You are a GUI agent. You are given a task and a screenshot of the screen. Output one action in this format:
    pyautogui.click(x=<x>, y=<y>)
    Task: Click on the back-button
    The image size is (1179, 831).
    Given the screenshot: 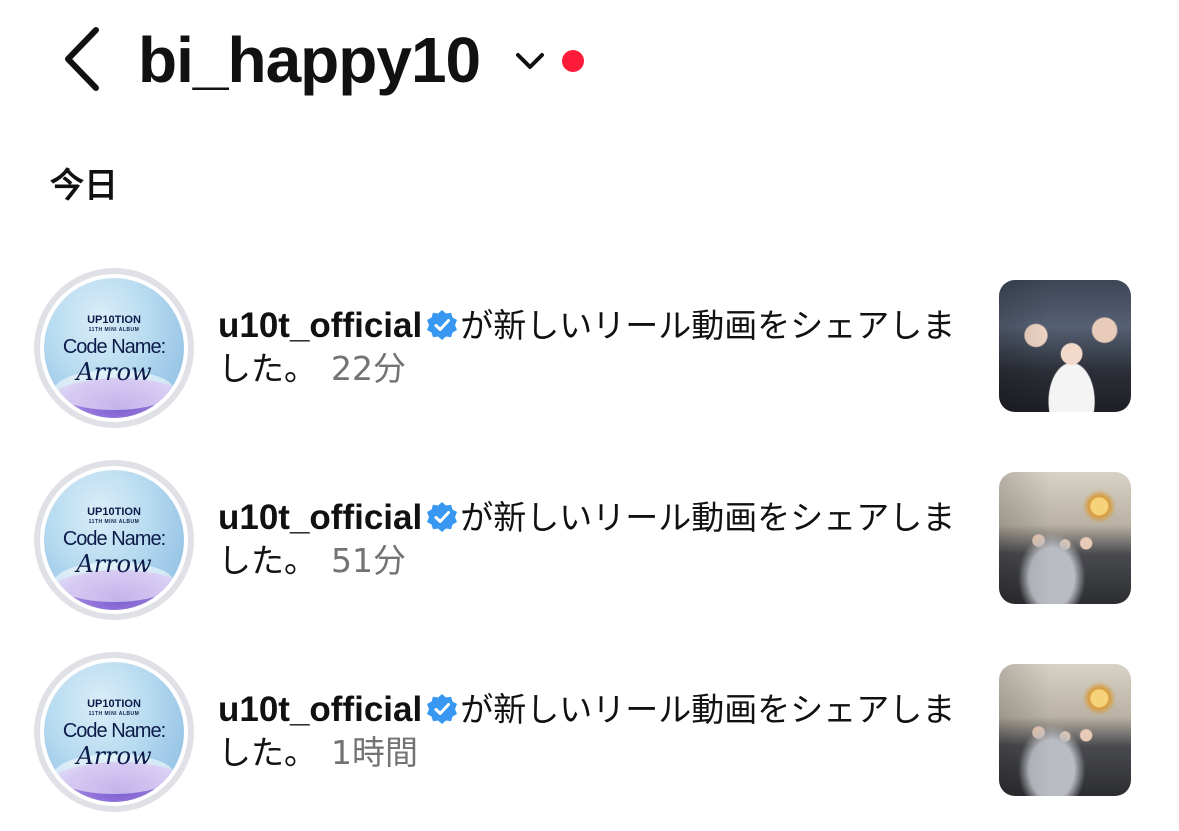 What is the action you would take?
    pyautogui.click(x=84, y=59)
    